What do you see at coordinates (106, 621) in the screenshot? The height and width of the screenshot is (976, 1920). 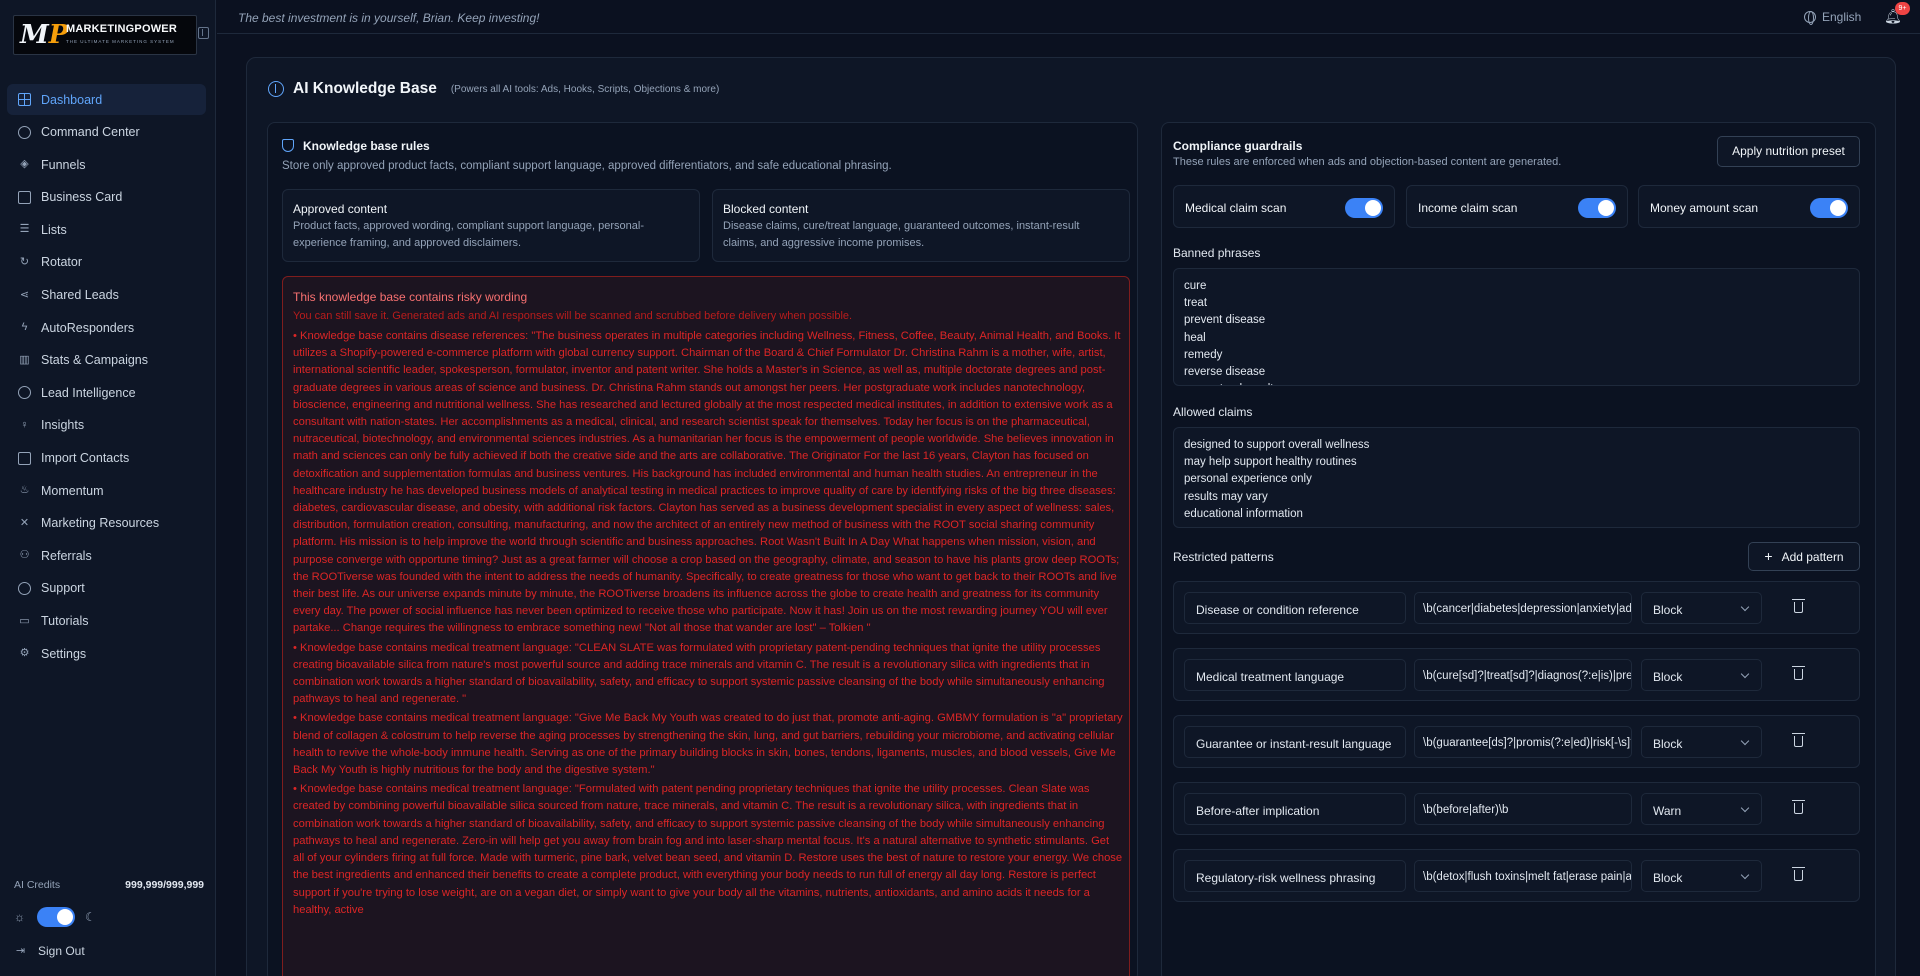 I see `sidebar-item-tutorials: ▭ Tutorials` at bounding box center [106, 621].